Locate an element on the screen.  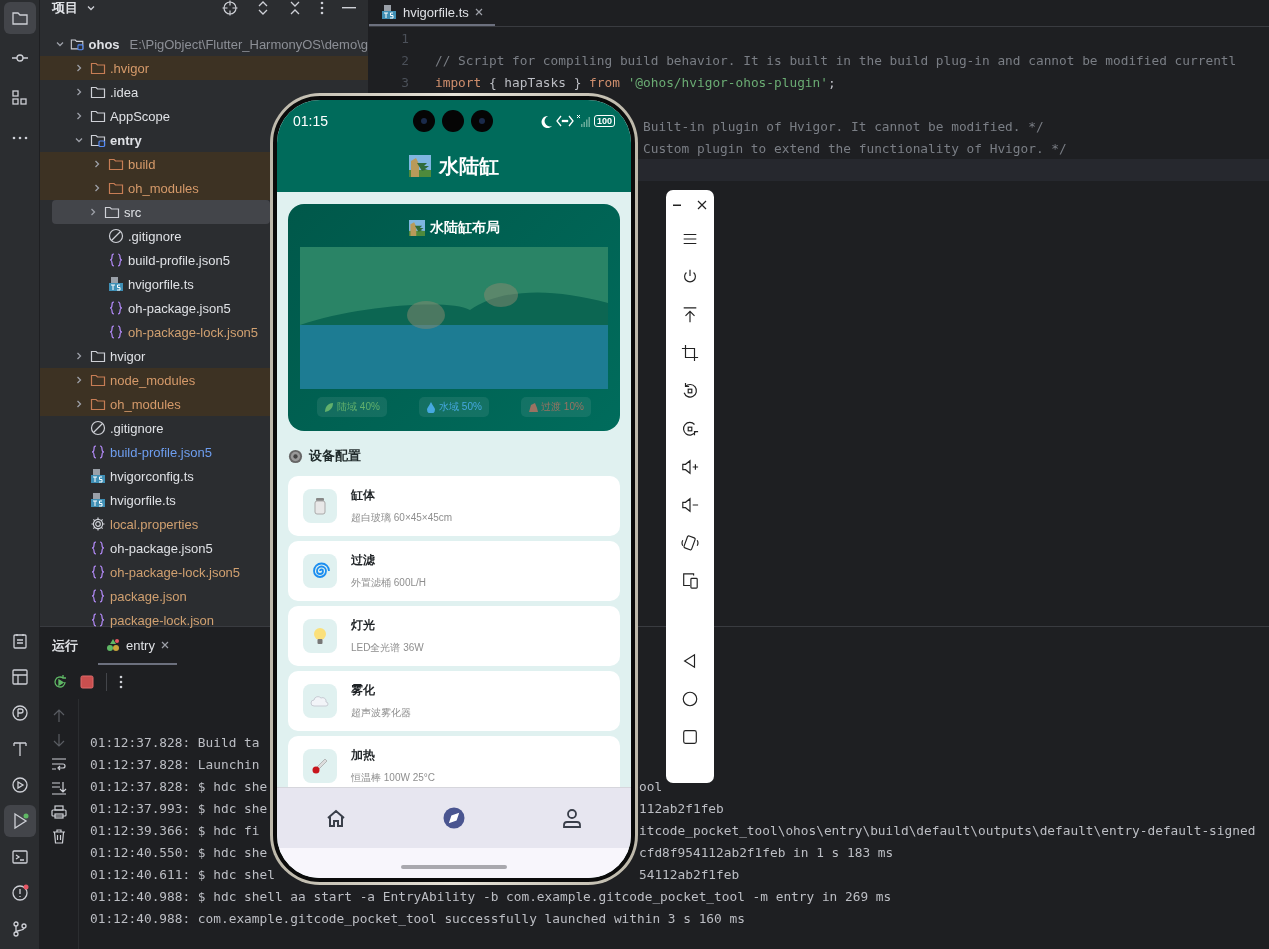
home-tab is located at coordinates (336, 818).